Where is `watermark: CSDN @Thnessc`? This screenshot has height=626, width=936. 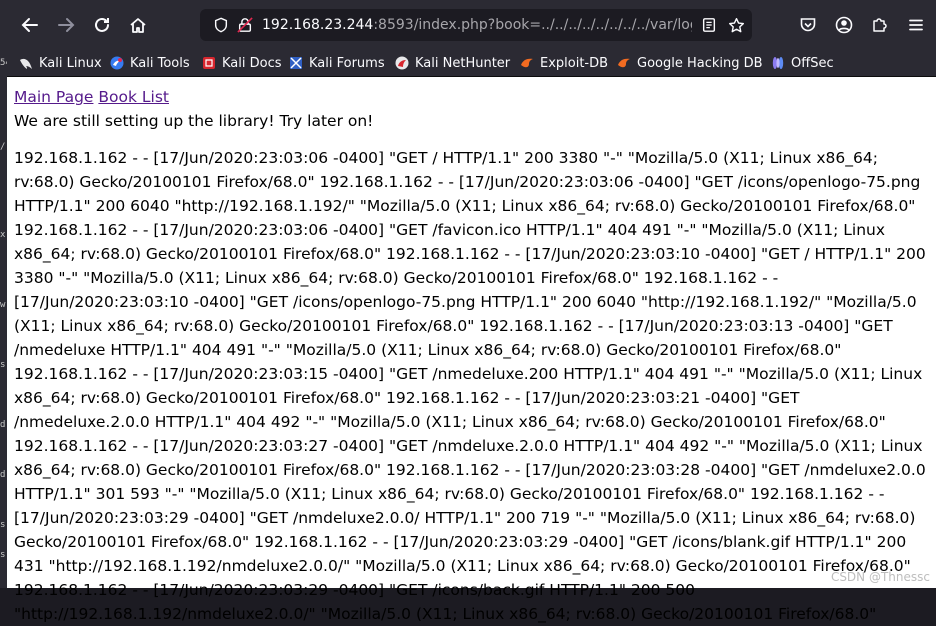
watermark: CSDN @Thnessc is located at coordinates (880, 577).